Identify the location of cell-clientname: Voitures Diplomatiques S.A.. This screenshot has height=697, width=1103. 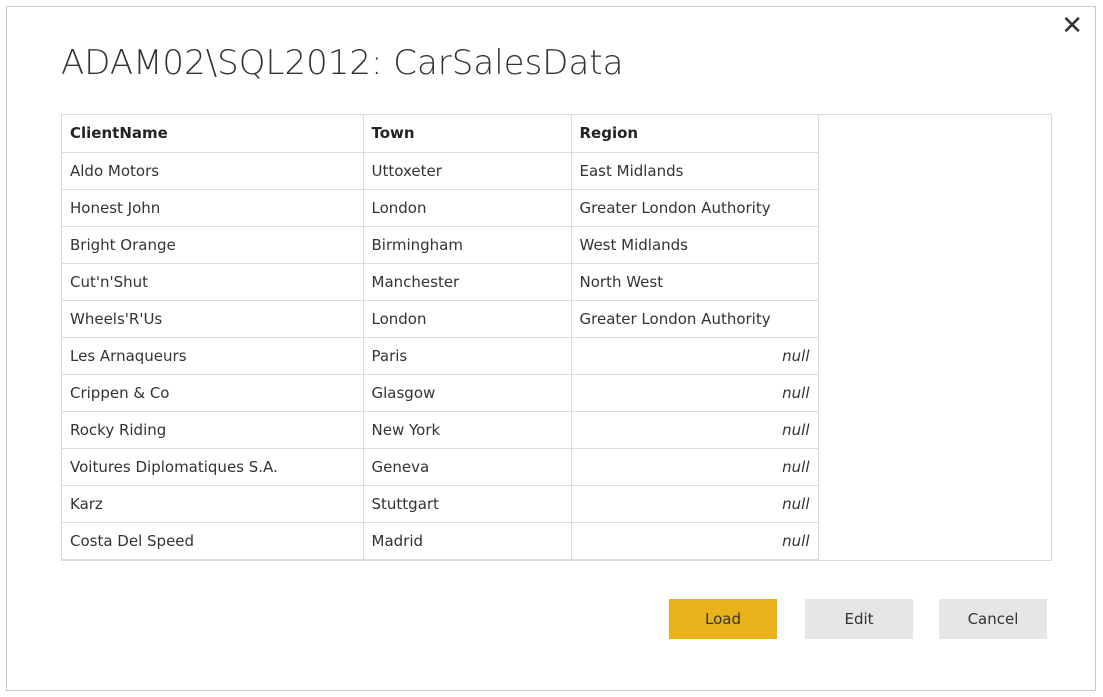
(213, 467).